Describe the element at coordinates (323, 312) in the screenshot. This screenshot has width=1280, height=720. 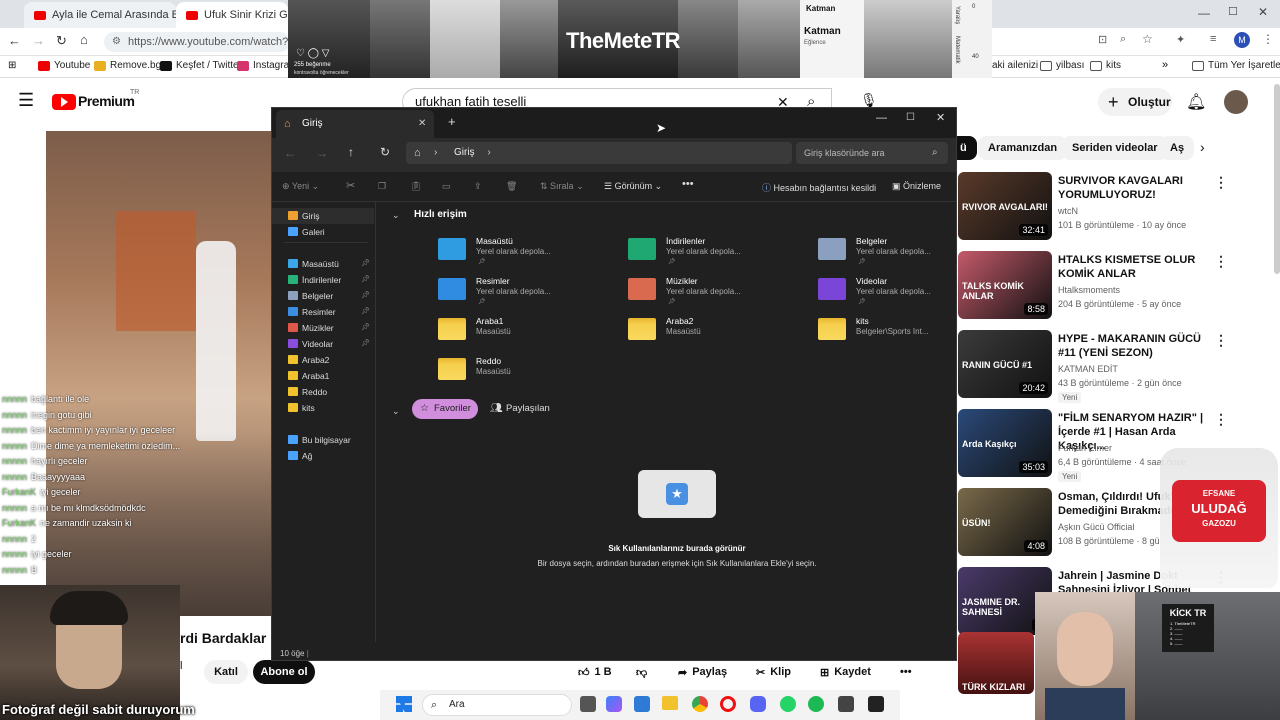
I see `sidebar-item-resimler: Resimler 📌︎` at that location.